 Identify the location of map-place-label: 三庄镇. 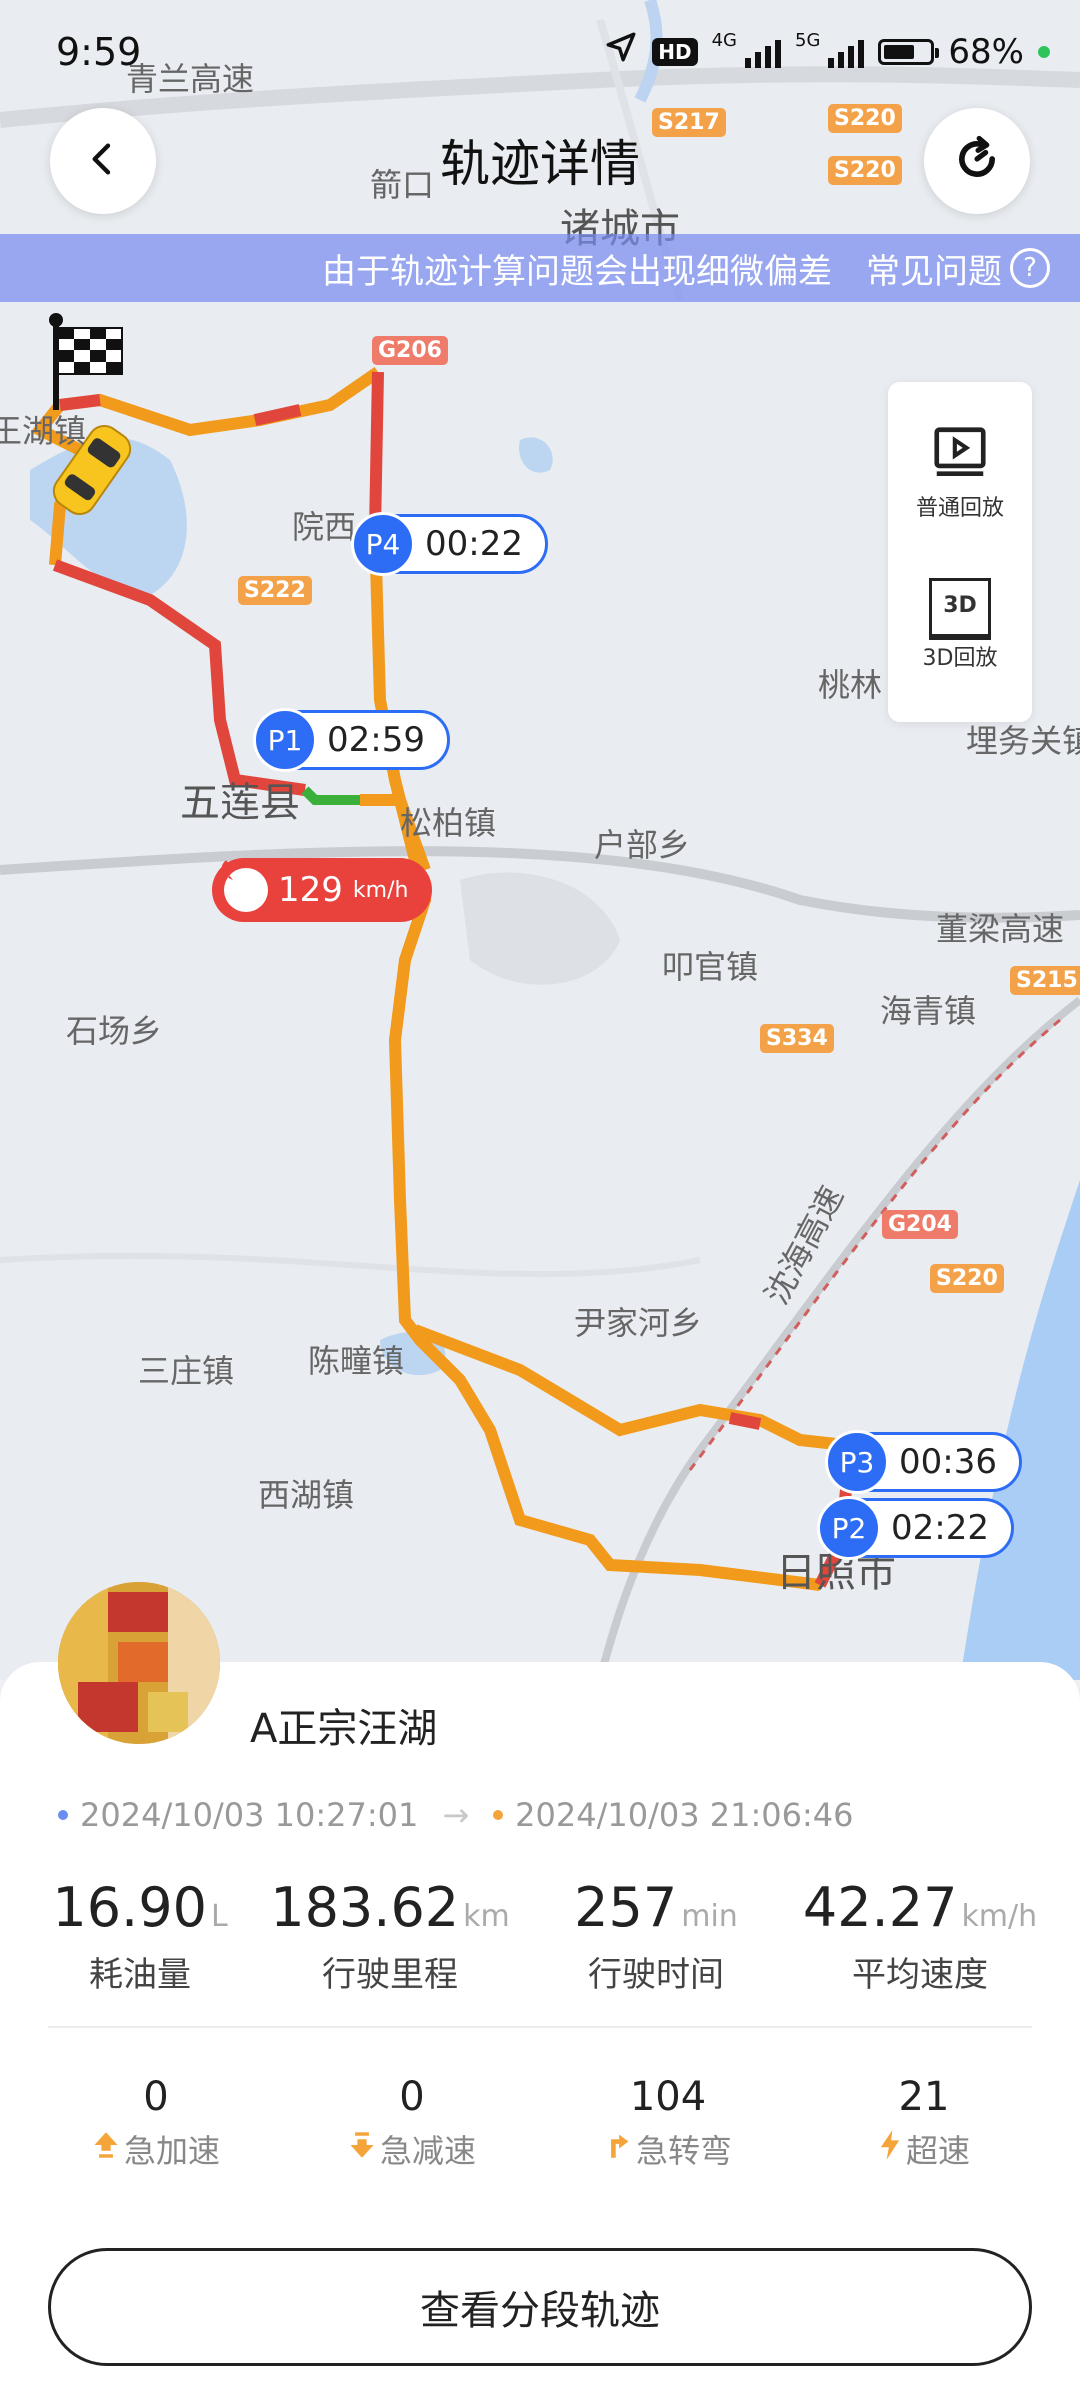
(186, 1371).